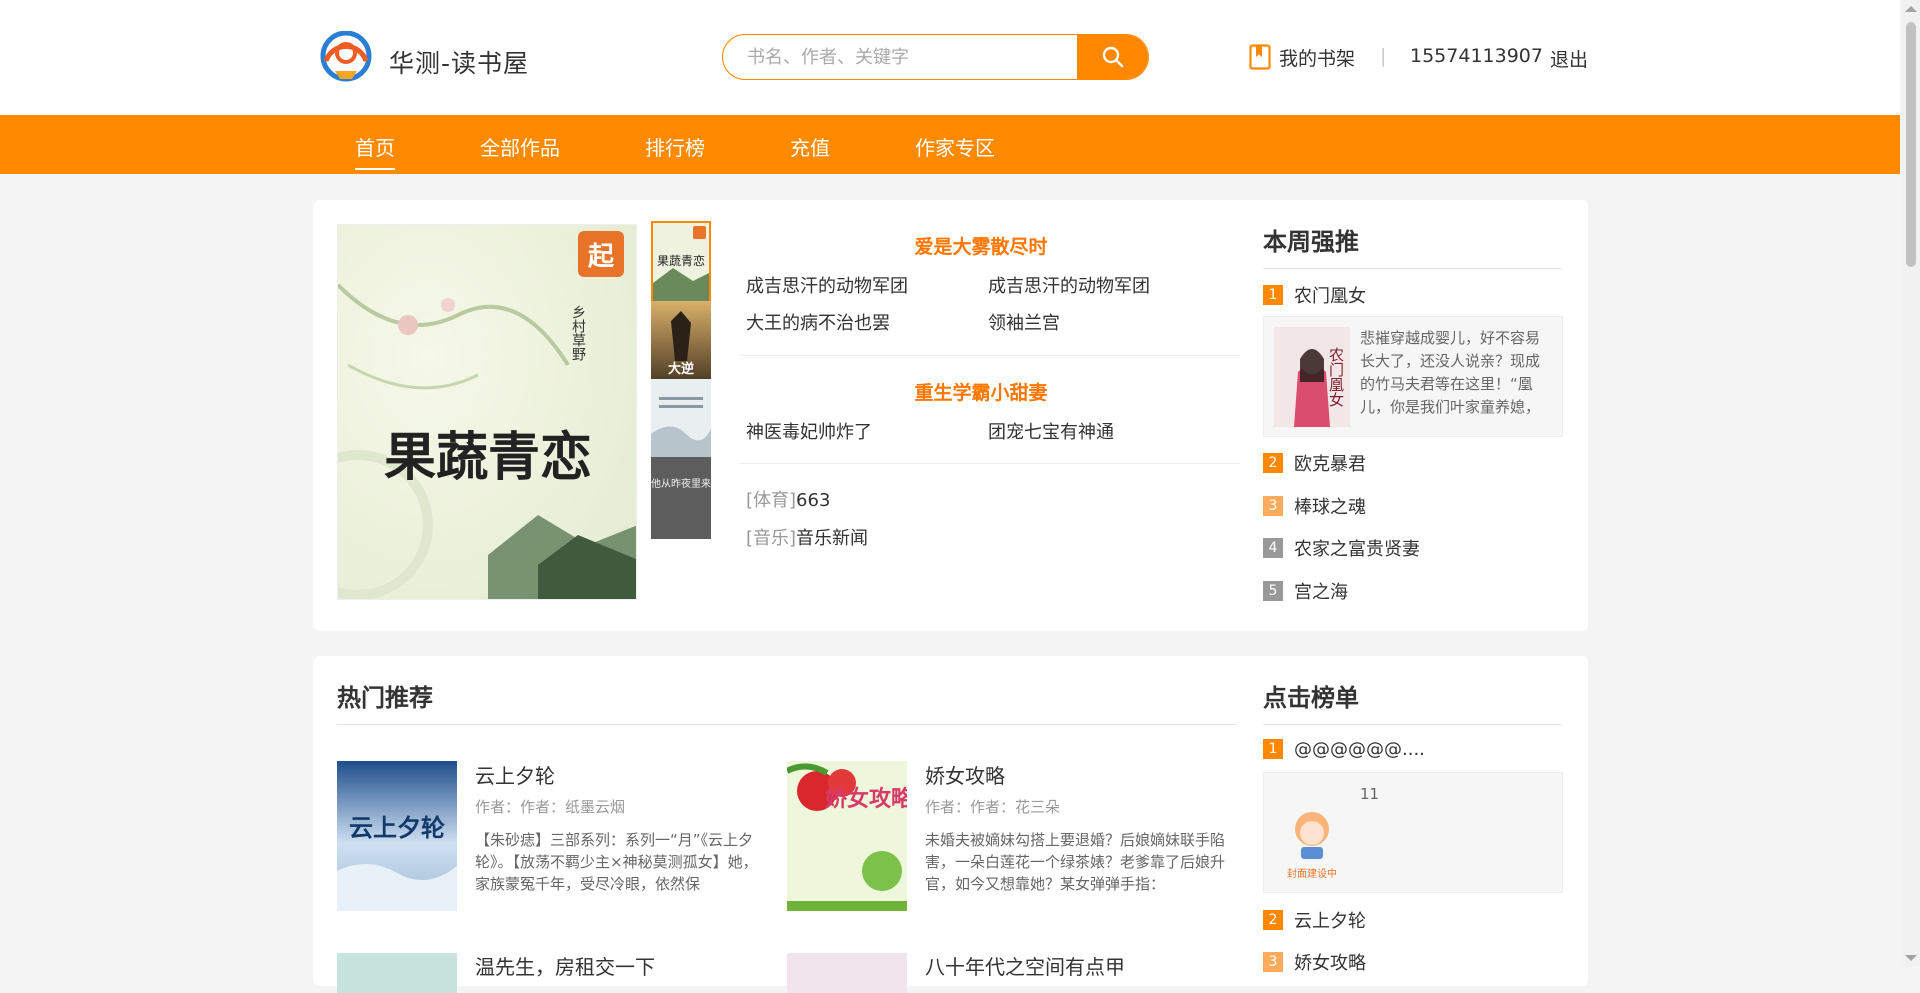 Image resolution: width=1920 pixels, height=993 pixels. What do you see at coordinates (847, 836) in the screenshot?
I see `hot-book-cover: 娇女攻略` at bounding box center [847, 836].